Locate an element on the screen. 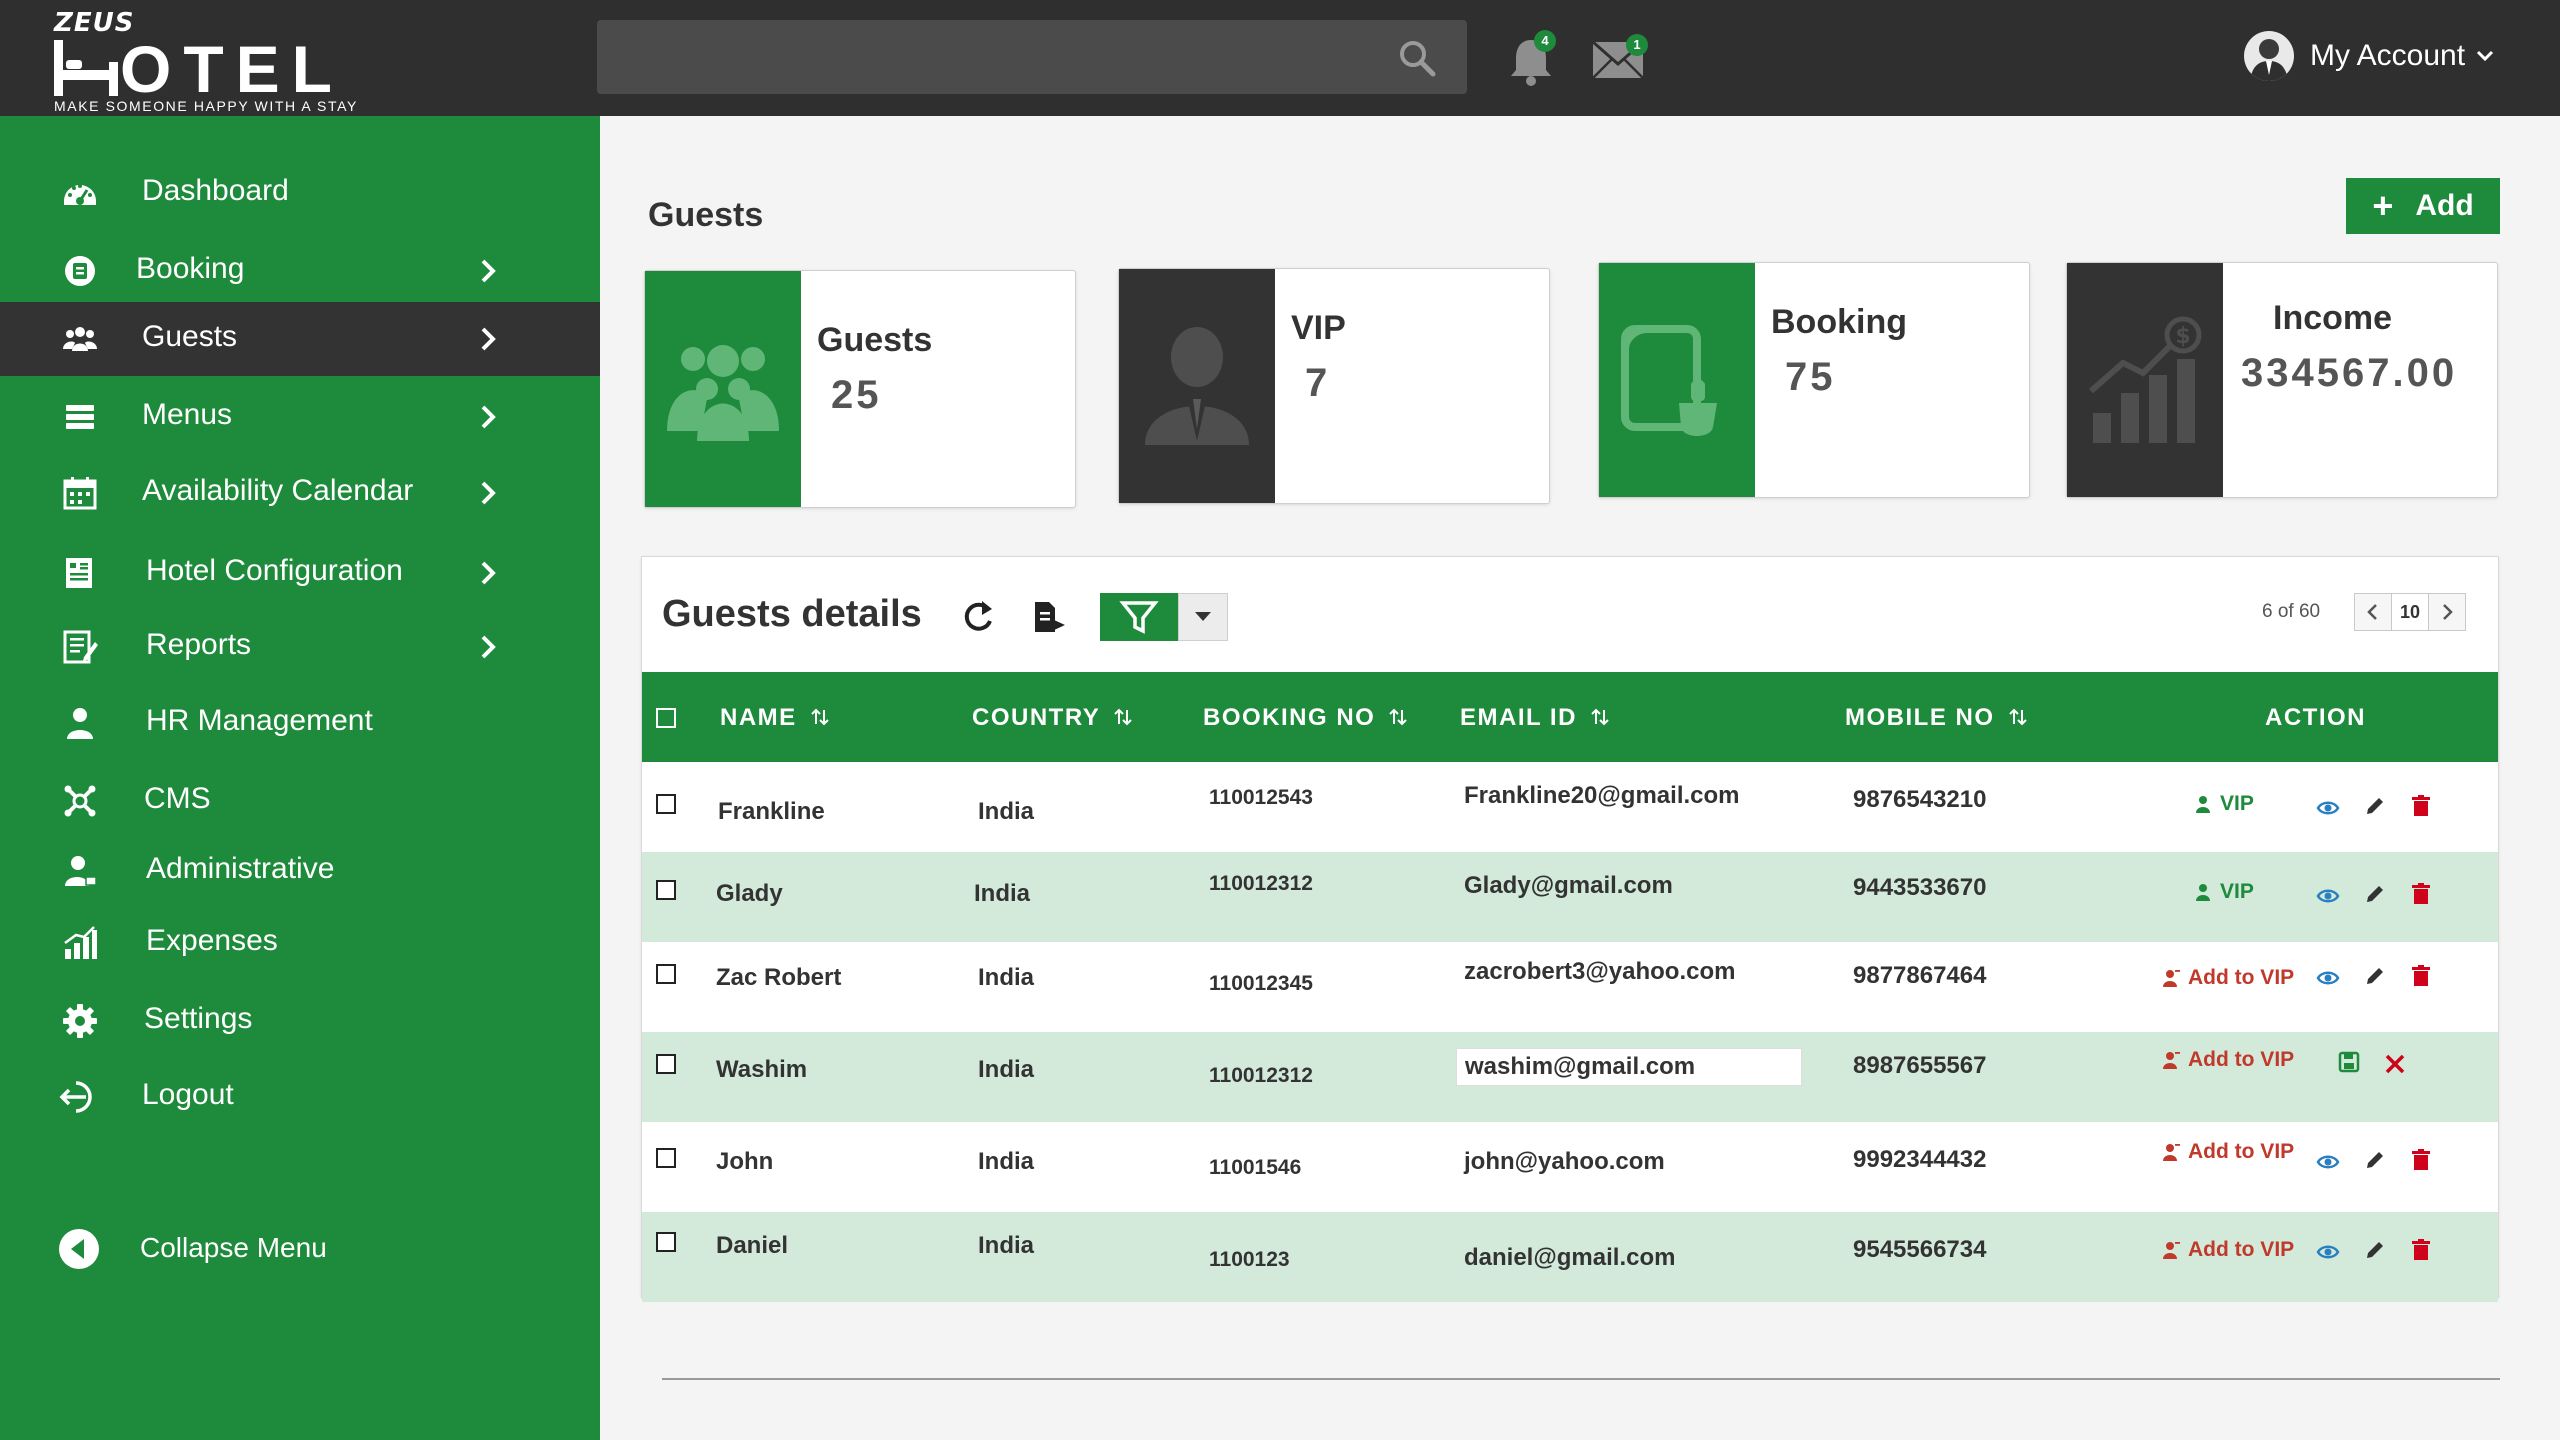 The width and height of the screenshot is (2560, 1440). sidebar-item-label: Dashboard is located at coordinates (215, 190).